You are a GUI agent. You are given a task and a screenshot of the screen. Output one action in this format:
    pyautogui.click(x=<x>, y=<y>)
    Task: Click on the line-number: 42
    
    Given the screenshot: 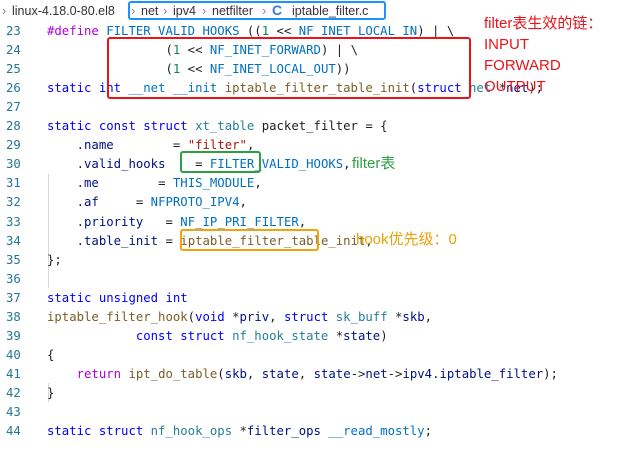 What is the action you would take?
    pyautogui.click(x=13, y=392)
    